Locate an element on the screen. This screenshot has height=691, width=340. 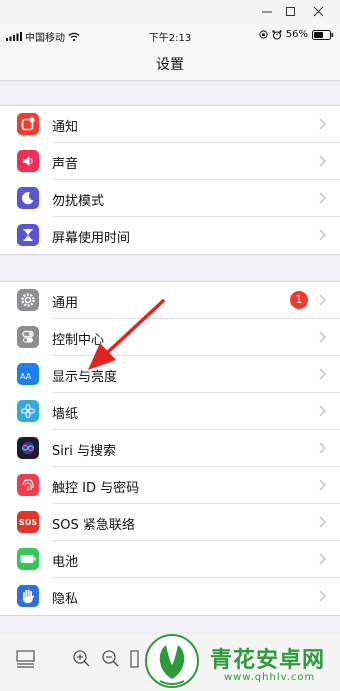
watermark-logo is located at coordinates (172, 661).